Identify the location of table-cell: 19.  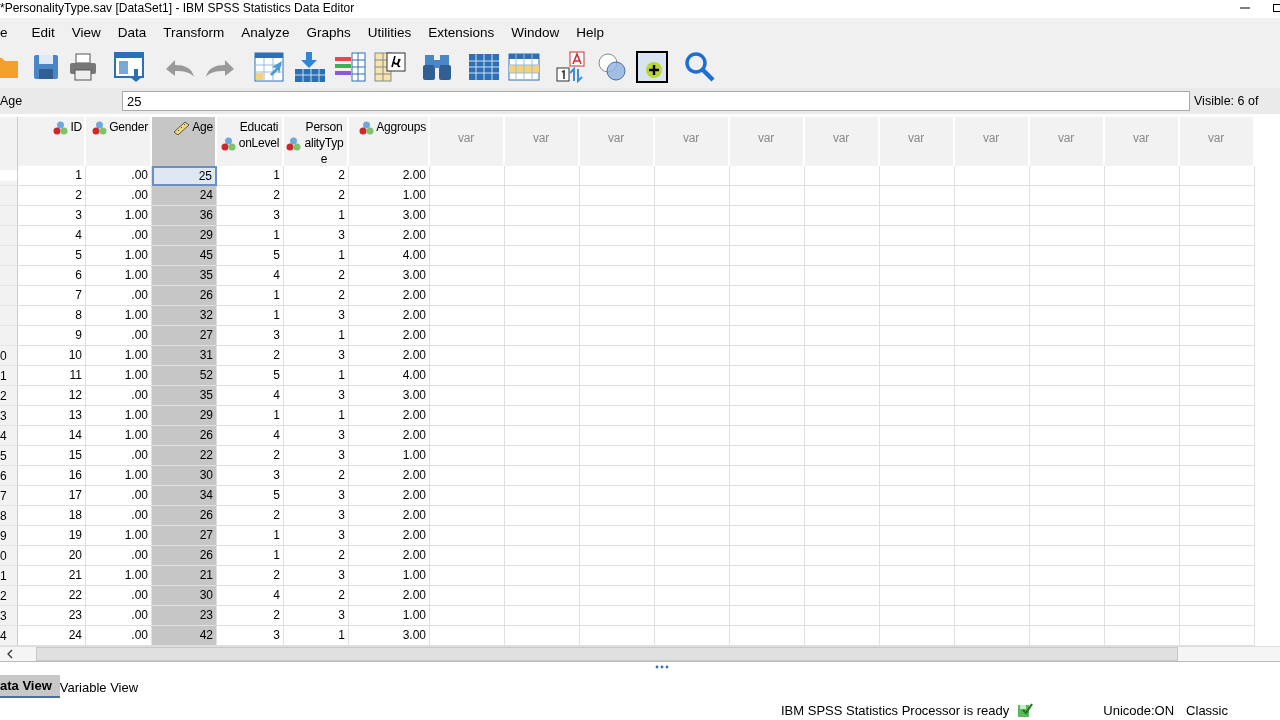
(52, 536).